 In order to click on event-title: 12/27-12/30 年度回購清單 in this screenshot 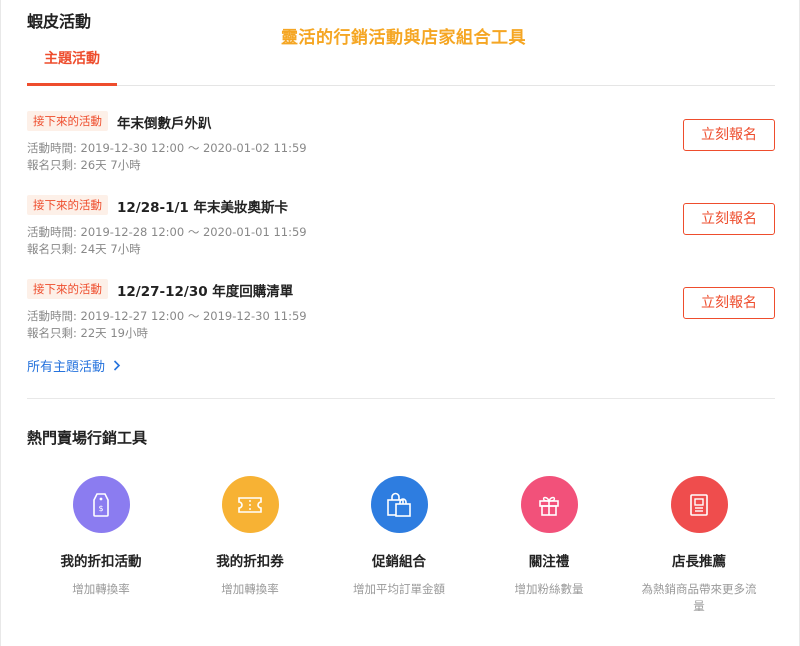, I will do `click(205, 292)`.